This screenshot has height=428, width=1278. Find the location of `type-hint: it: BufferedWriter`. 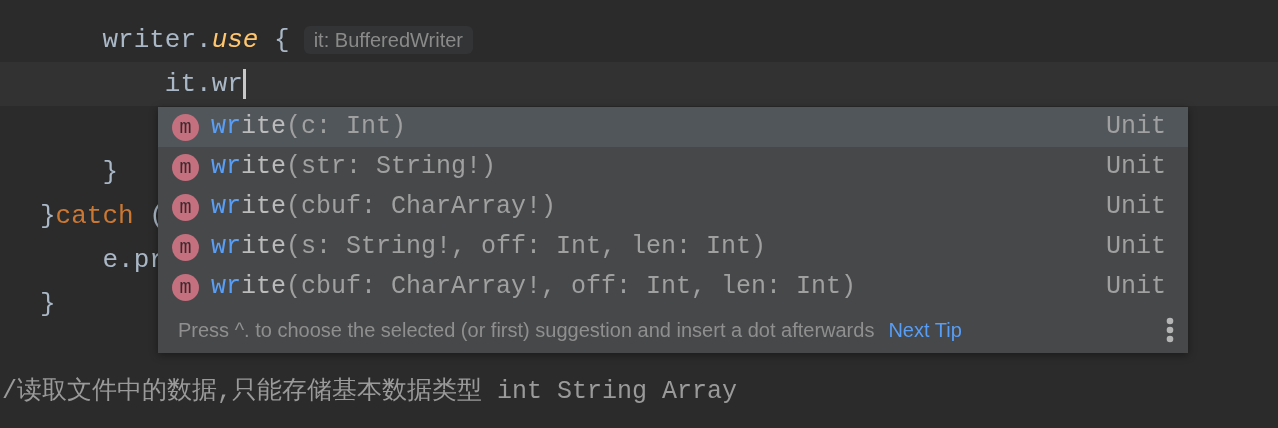

type-hint: it: BufferedWriter is located at coordinates (388, 40).